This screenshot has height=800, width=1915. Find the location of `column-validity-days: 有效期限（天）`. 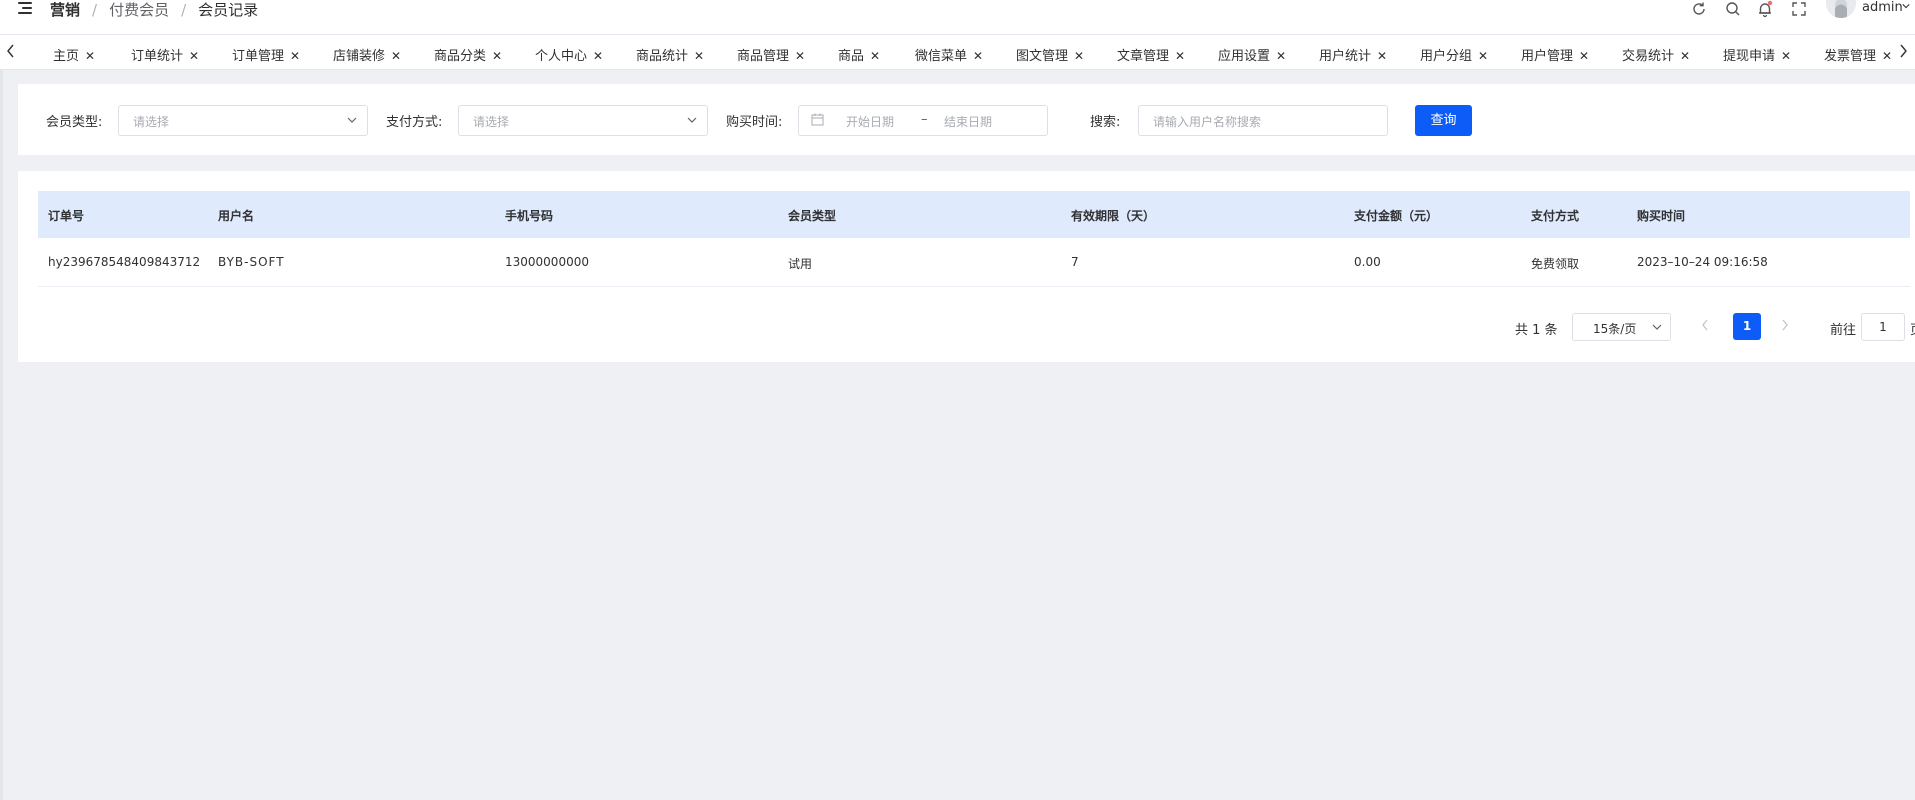

column-validity-days: 有效期限（天） is located at coordinates (1113, 216).